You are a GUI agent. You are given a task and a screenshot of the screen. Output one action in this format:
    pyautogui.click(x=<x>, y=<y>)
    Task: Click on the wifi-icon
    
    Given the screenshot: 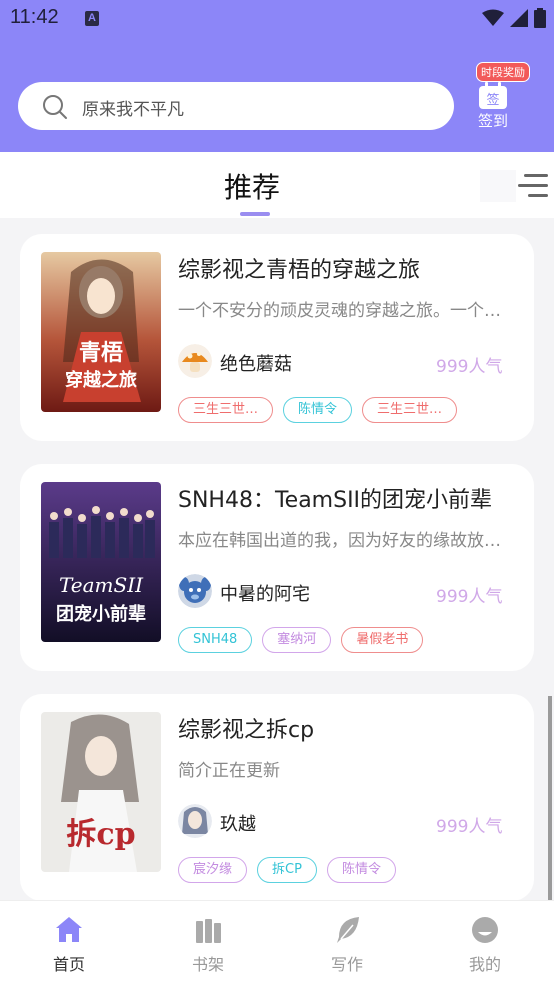 What is the action you would take?
    pyautogui.click(x=493, y=17)
    